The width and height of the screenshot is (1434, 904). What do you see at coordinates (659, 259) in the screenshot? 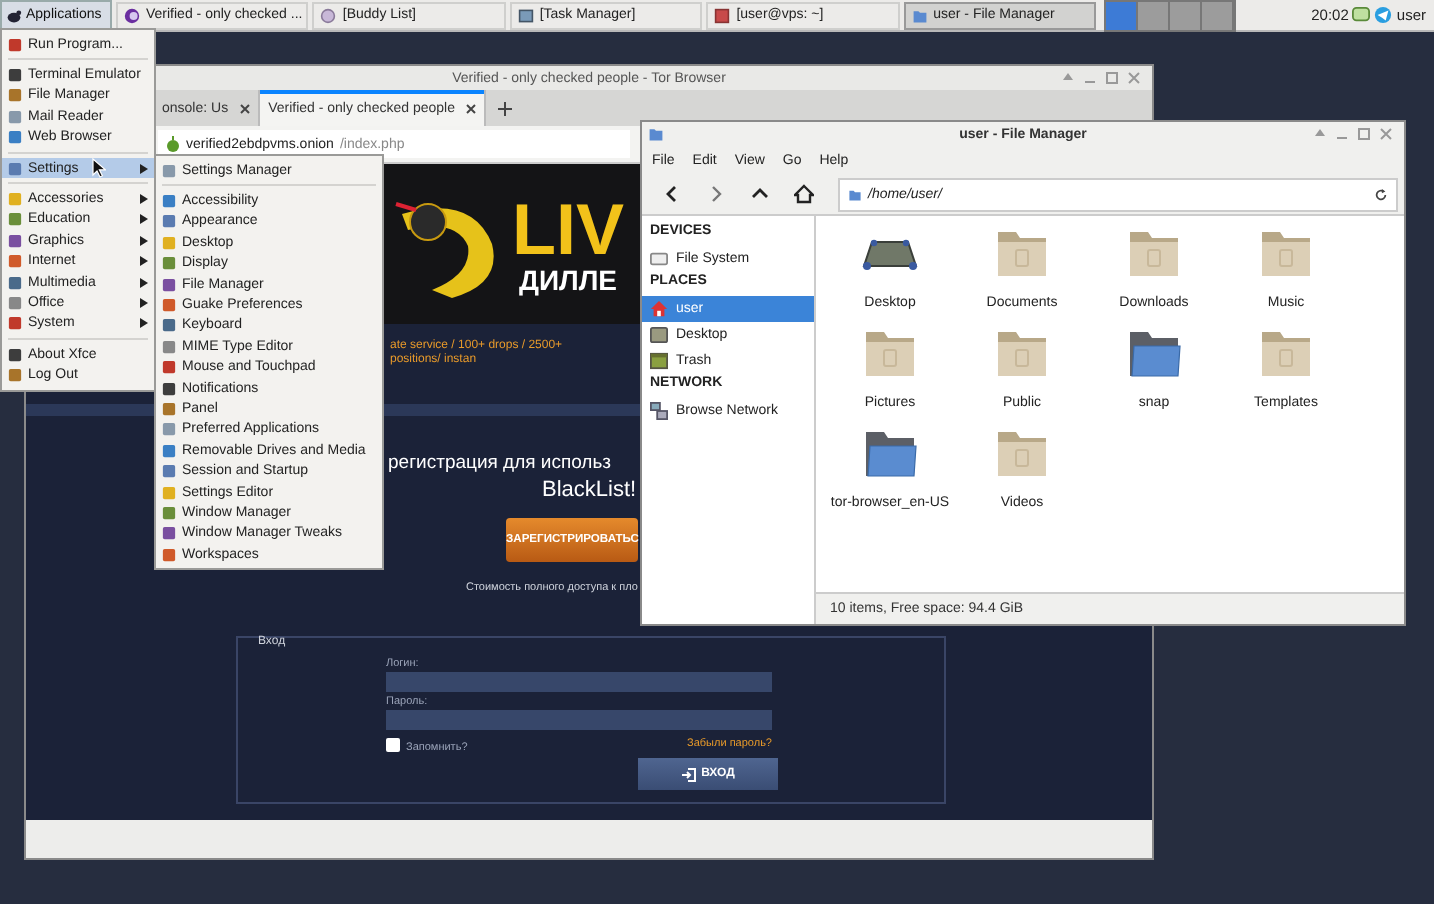
I see `drive-icon` at bounding box center [659, 259].